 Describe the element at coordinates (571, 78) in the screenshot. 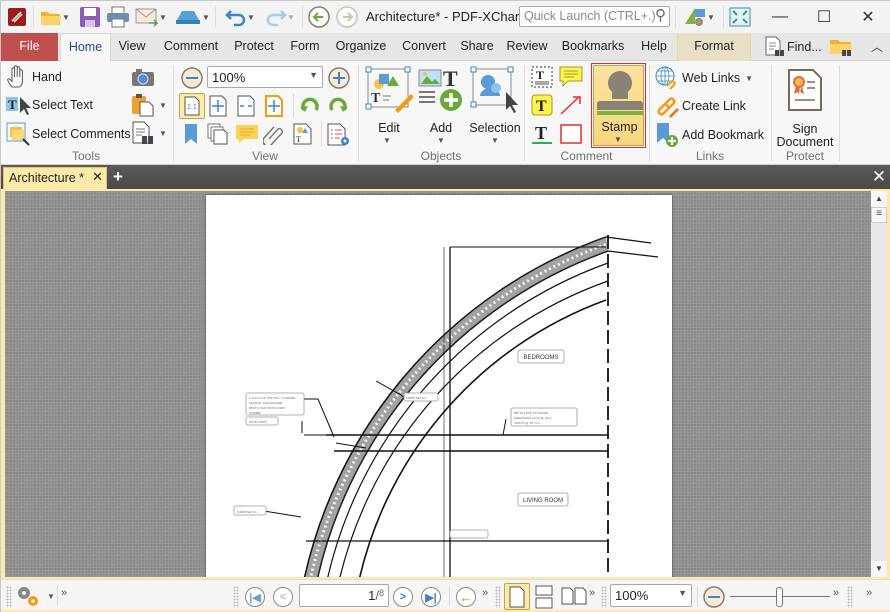

I see `sticky-note-tool-button` at that location.